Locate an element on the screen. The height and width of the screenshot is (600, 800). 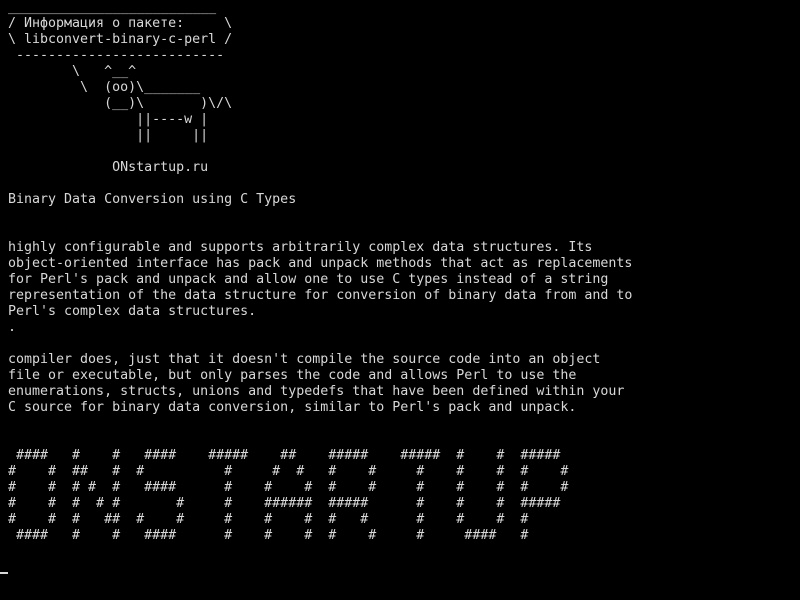
cow-art-line-4: ||----w | is located at coordinates (108, 119).